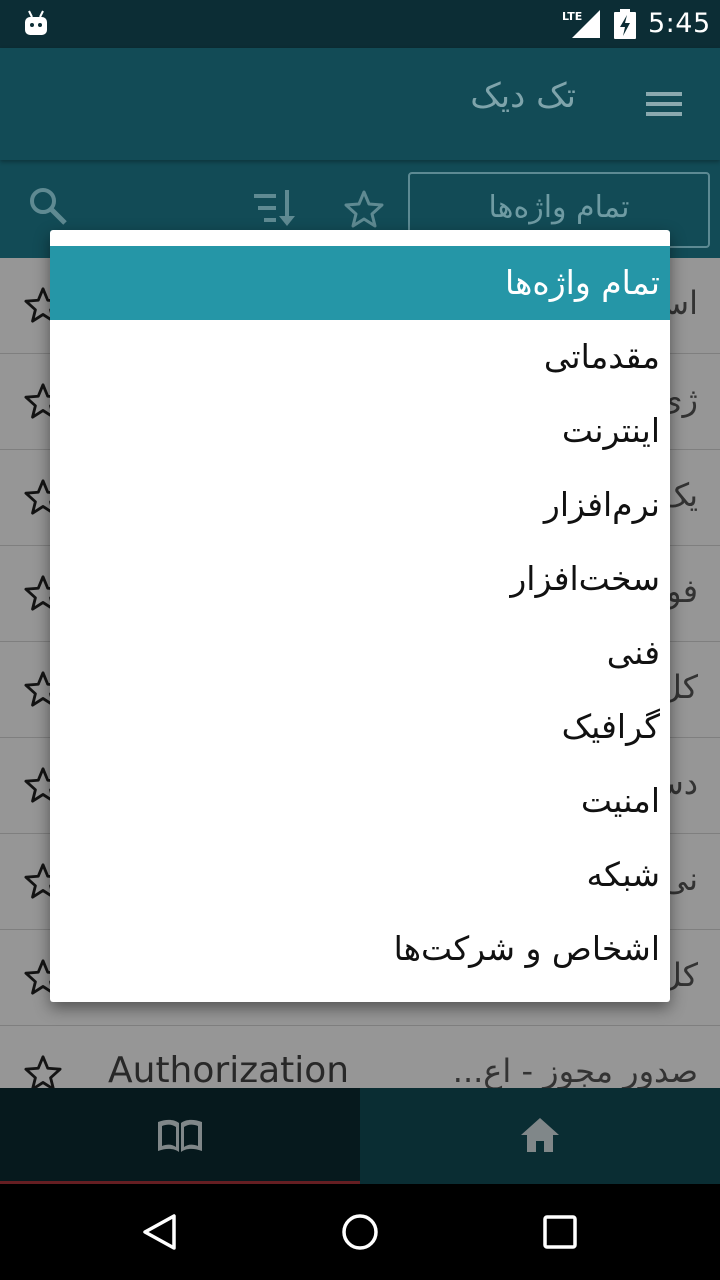  What do you see at coordinates (560, 1232) in the screenshot?
I see `recents-square-icon` at bounding box center [560, 1232].